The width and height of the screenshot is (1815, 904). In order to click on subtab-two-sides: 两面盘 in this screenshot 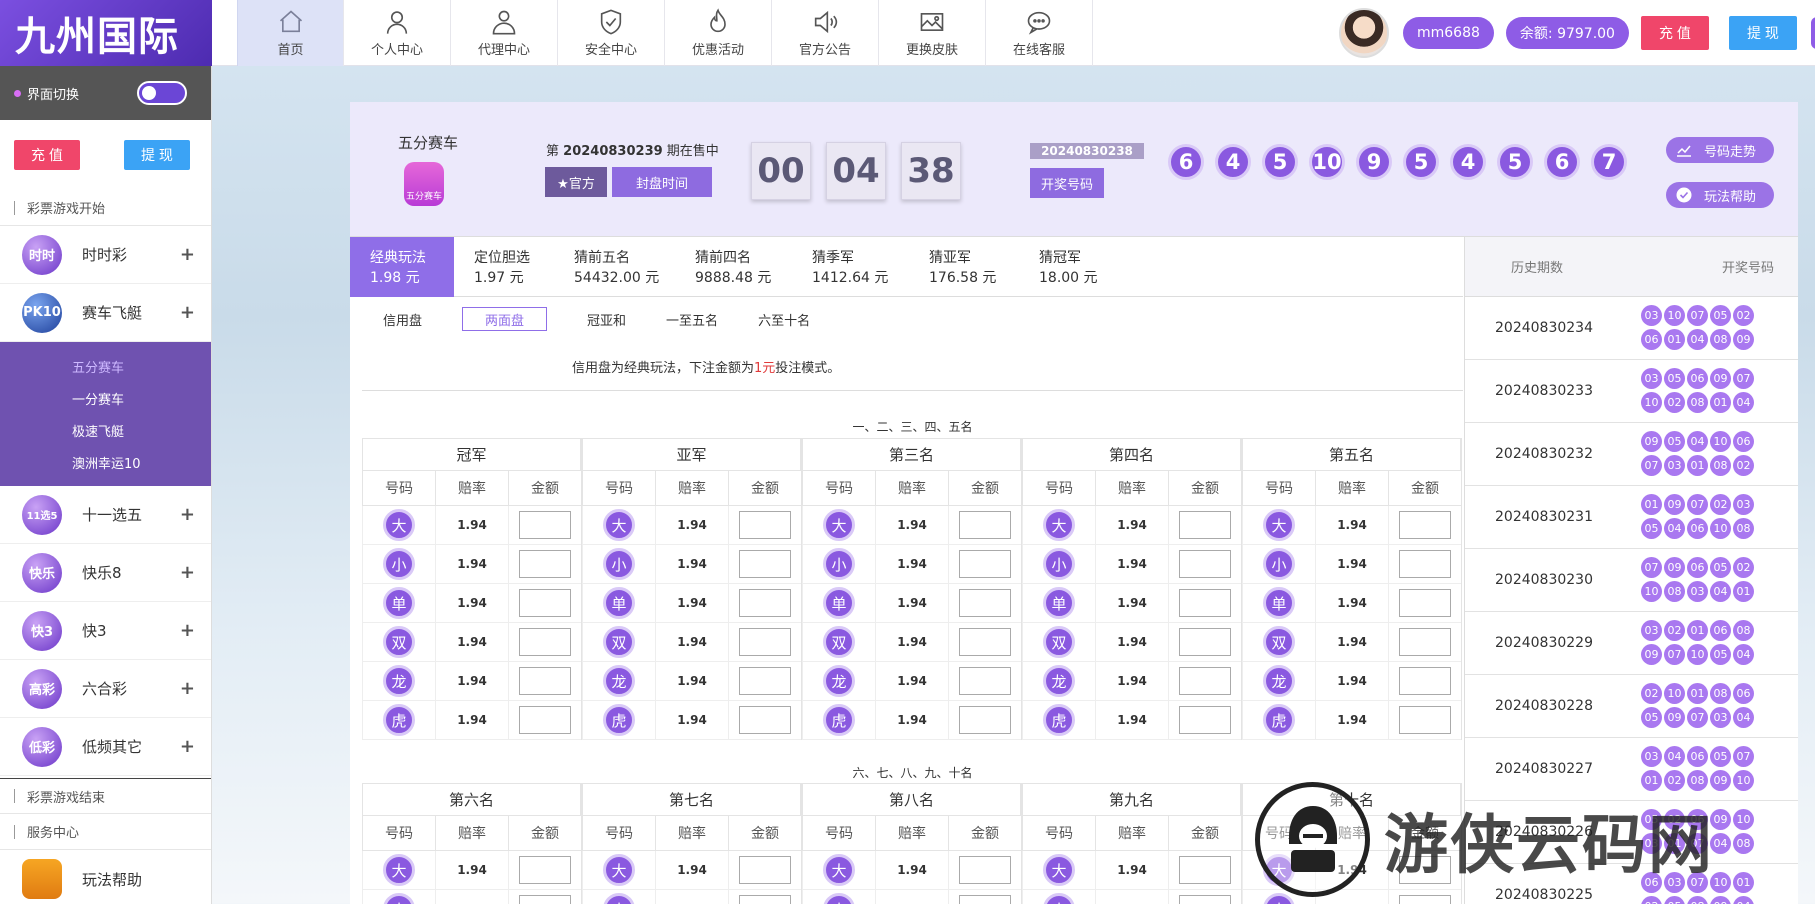, I will do `click(505, 319)`.